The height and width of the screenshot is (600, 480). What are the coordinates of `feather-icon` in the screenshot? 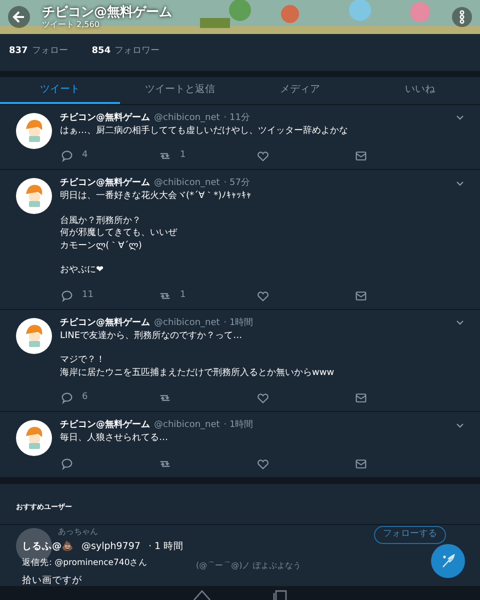 It's located at (448, 561).